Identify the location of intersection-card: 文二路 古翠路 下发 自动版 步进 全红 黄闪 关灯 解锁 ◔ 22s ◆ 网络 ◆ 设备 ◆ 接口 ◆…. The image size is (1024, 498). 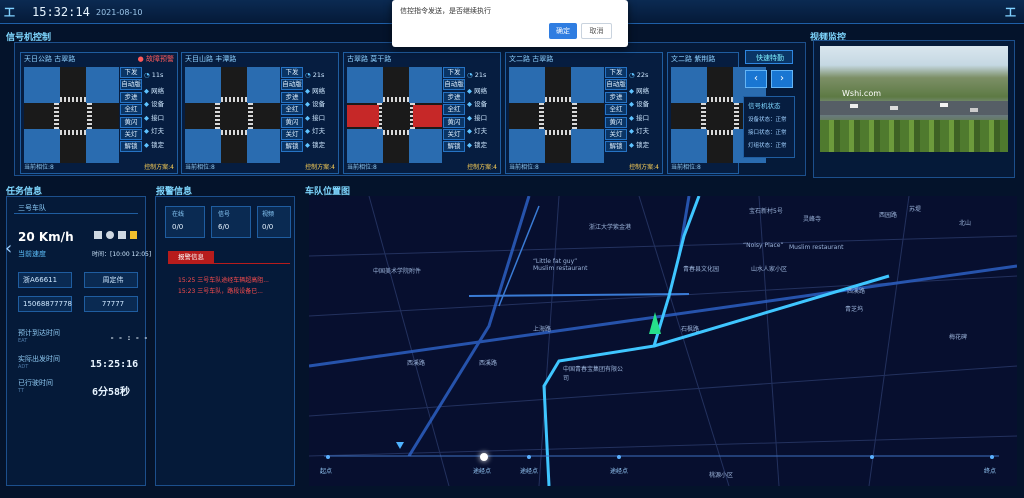
(584, 113).